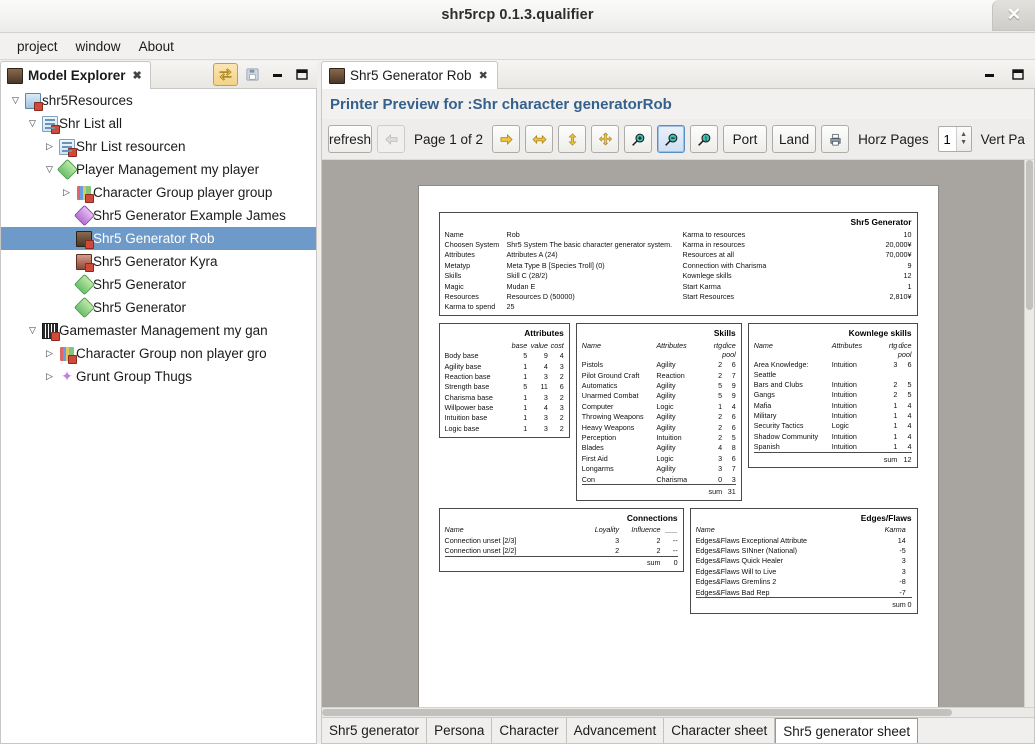 The width and height of the screenshot is (1035, 744). I want to click on menubar: project window About, so click(517, 46).